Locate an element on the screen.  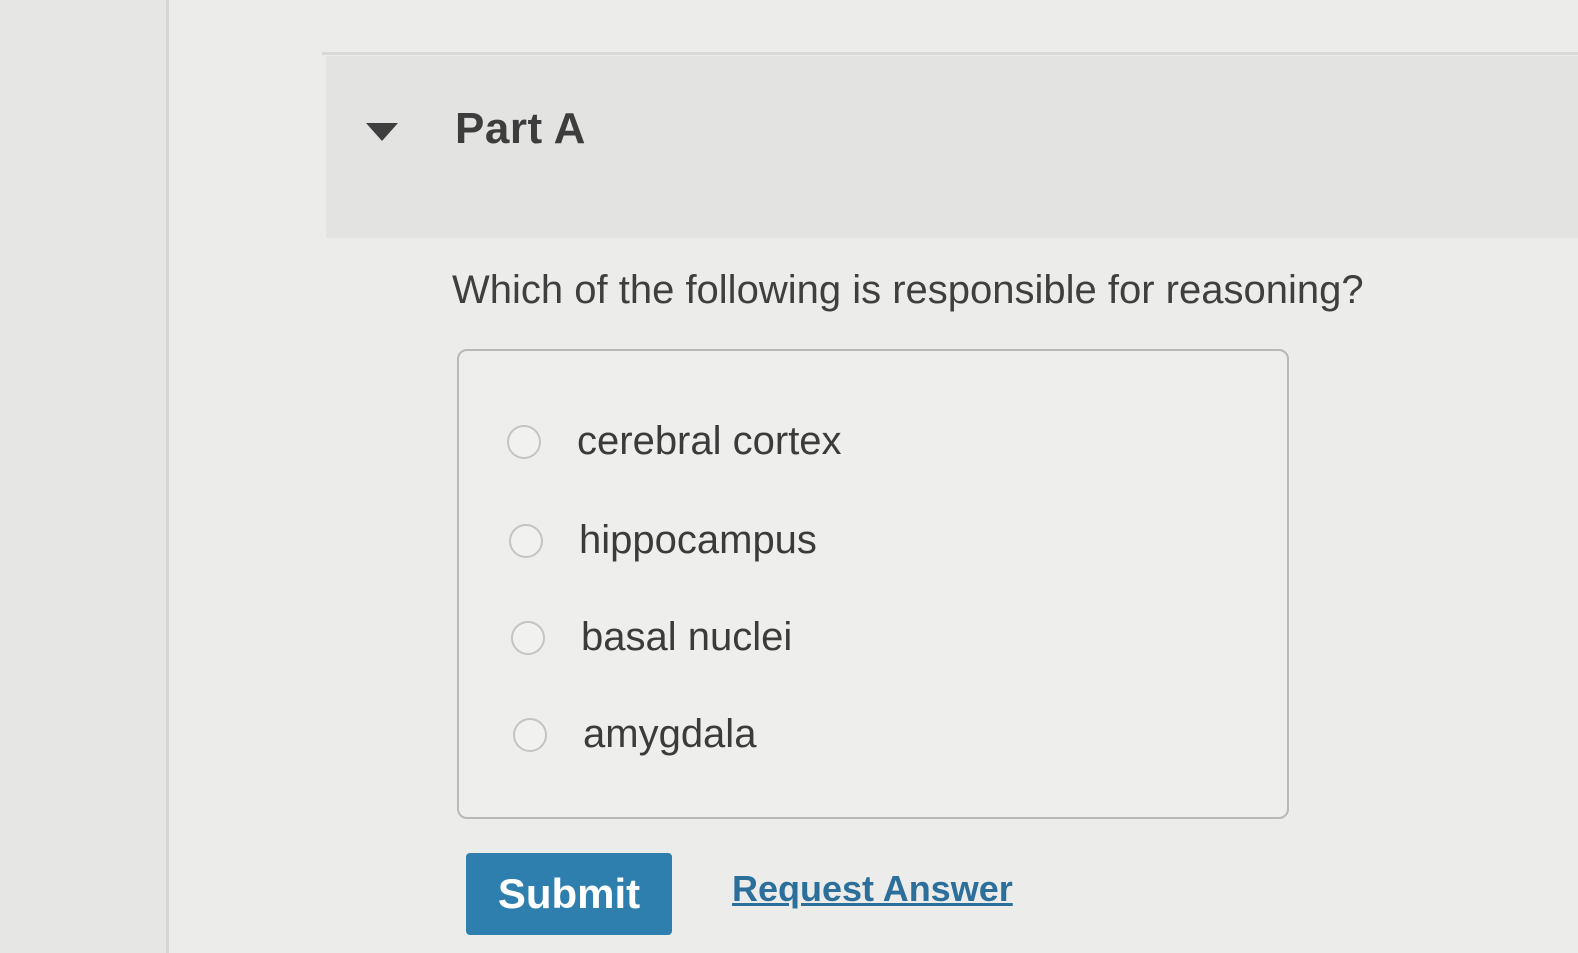
left-gutter is located at coordinates (84, 476).